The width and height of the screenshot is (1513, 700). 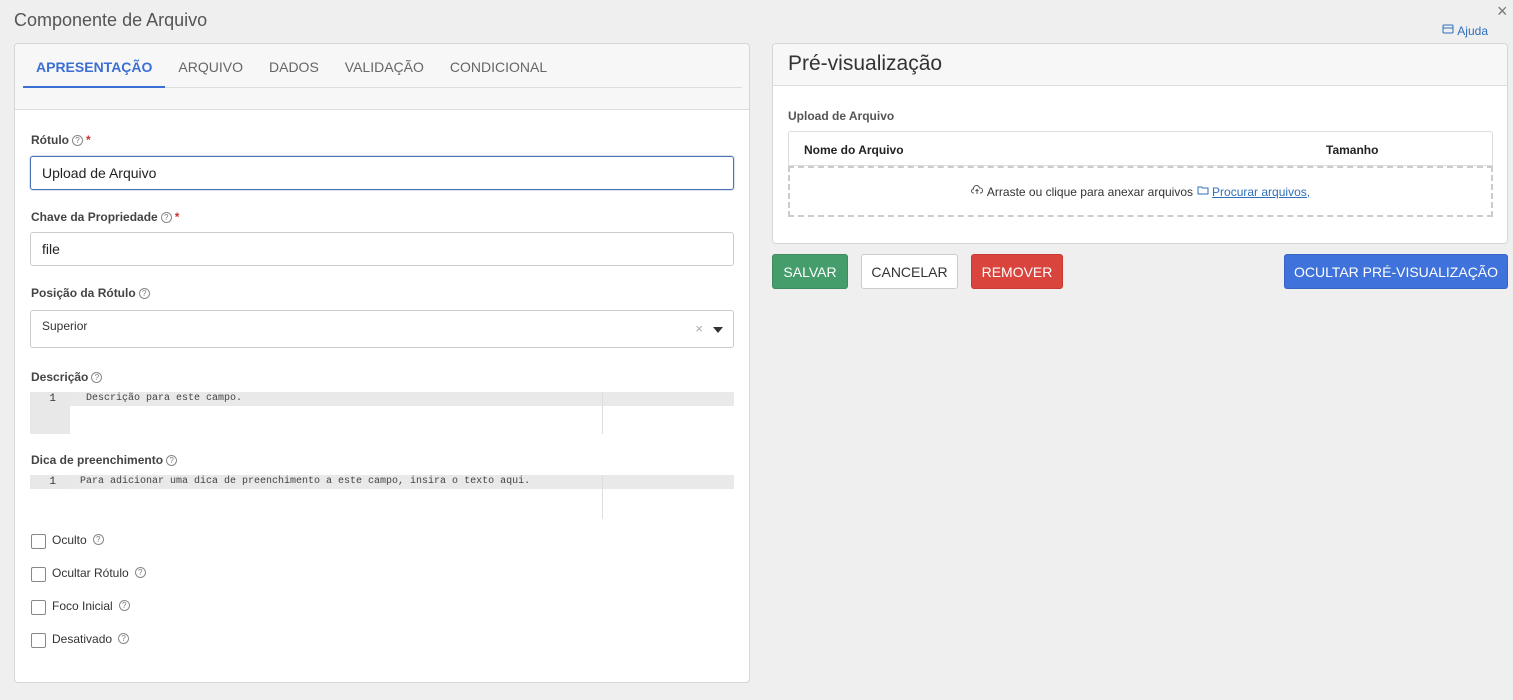 I want to click on code-text: Descrição para este campo., so click(x=164, y=398).